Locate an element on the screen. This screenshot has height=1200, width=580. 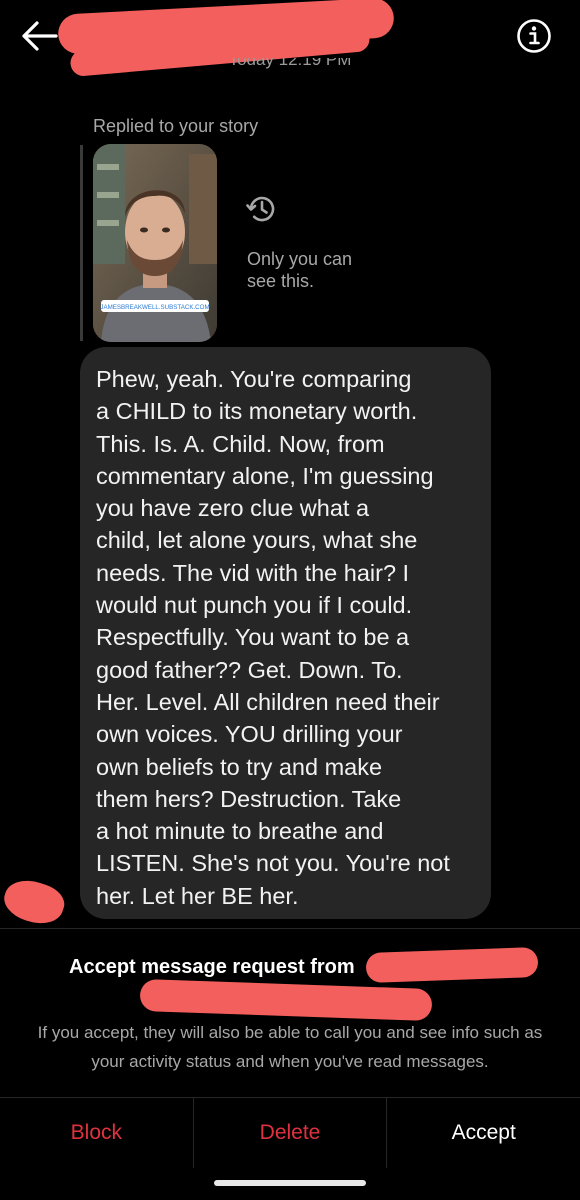
redacted-requester-name is located at coordinates (452, 965).